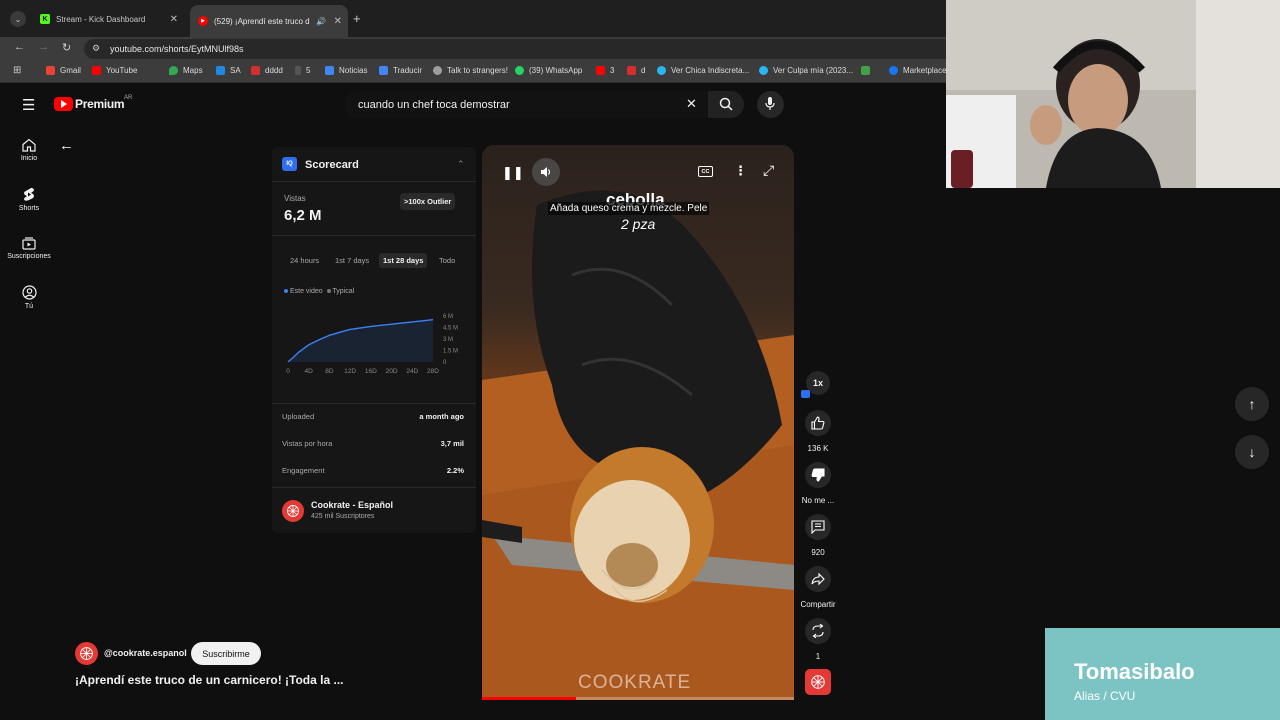  Describe the element at coordinates (66, 145) in the screenshot. I see `back-arrow-icon: ←` at that location.